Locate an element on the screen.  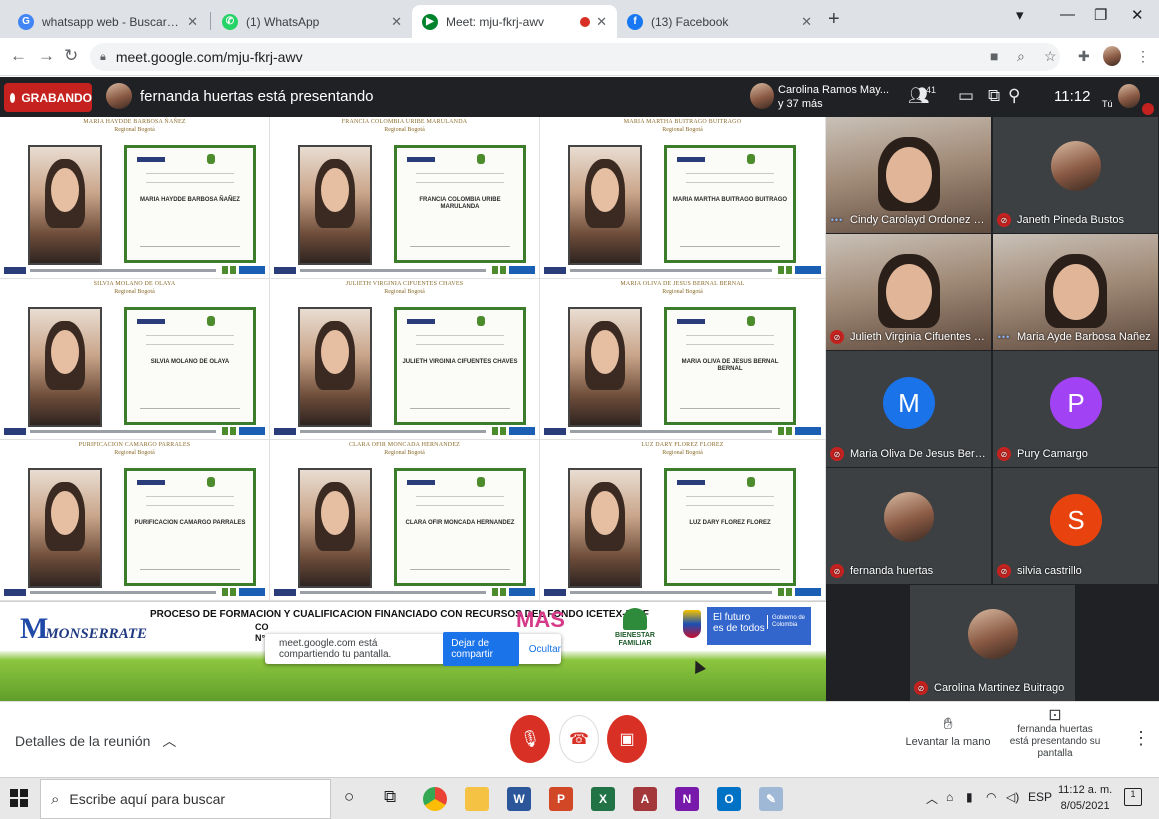
windows-start-icon is located at coordinates (19, 798).